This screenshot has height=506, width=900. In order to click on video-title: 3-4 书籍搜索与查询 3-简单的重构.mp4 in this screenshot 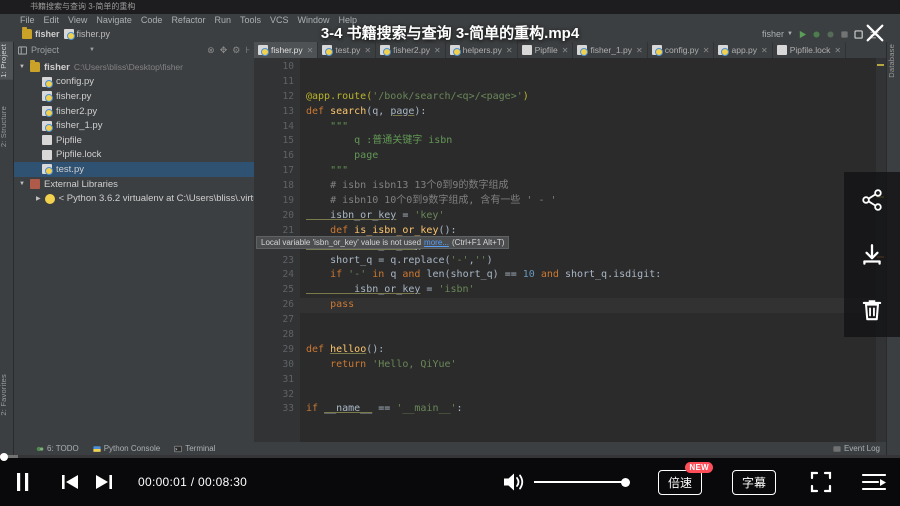, I will do `click(450, 33)`.